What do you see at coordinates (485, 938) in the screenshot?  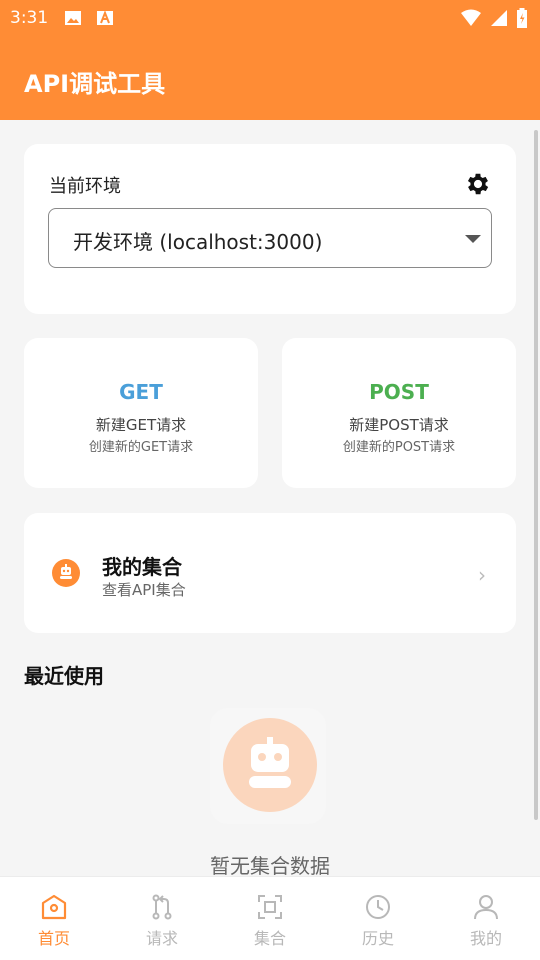 I see `nav-profile-label: 我的` at bounding box center [485, 938].